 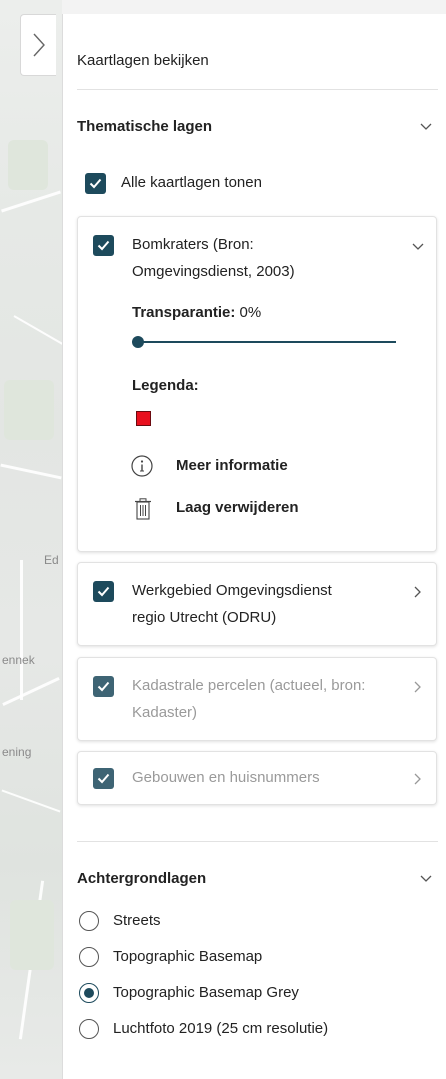 What do you see at coordinates (213, 271) in the screenshot?
I see `layer-title-cont: Omgevingsdienst, 2003)` at bounding box center [213, 271].